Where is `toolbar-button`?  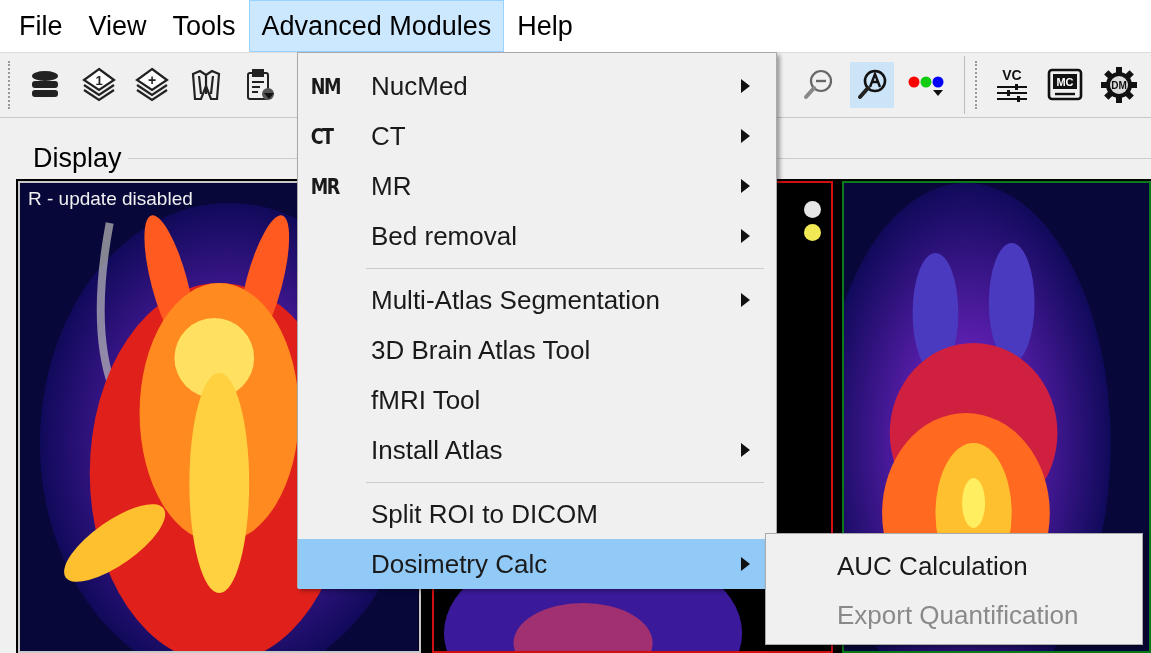
toolbar-button is located at coordinates (872, 85).